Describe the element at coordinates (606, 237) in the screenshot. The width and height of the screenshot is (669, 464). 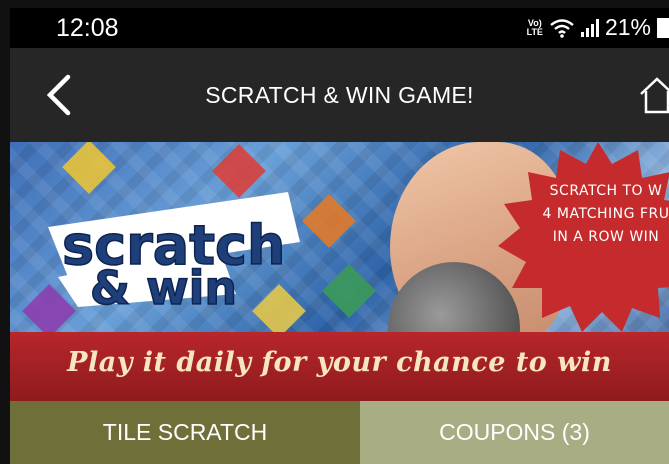
I see `burst-line: IN A ROW WIN` at that location.